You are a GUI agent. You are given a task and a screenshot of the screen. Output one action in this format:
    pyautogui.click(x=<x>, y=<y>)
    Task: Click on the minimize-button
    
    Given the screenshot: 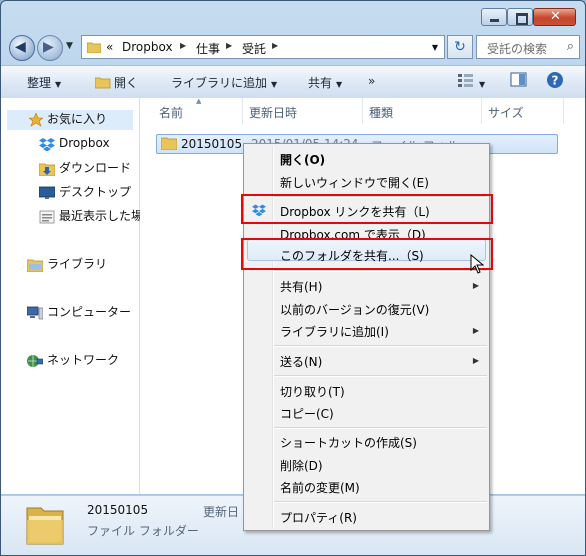 What is the action you would take?
    pyautogui.click(x=494, y=17)
    